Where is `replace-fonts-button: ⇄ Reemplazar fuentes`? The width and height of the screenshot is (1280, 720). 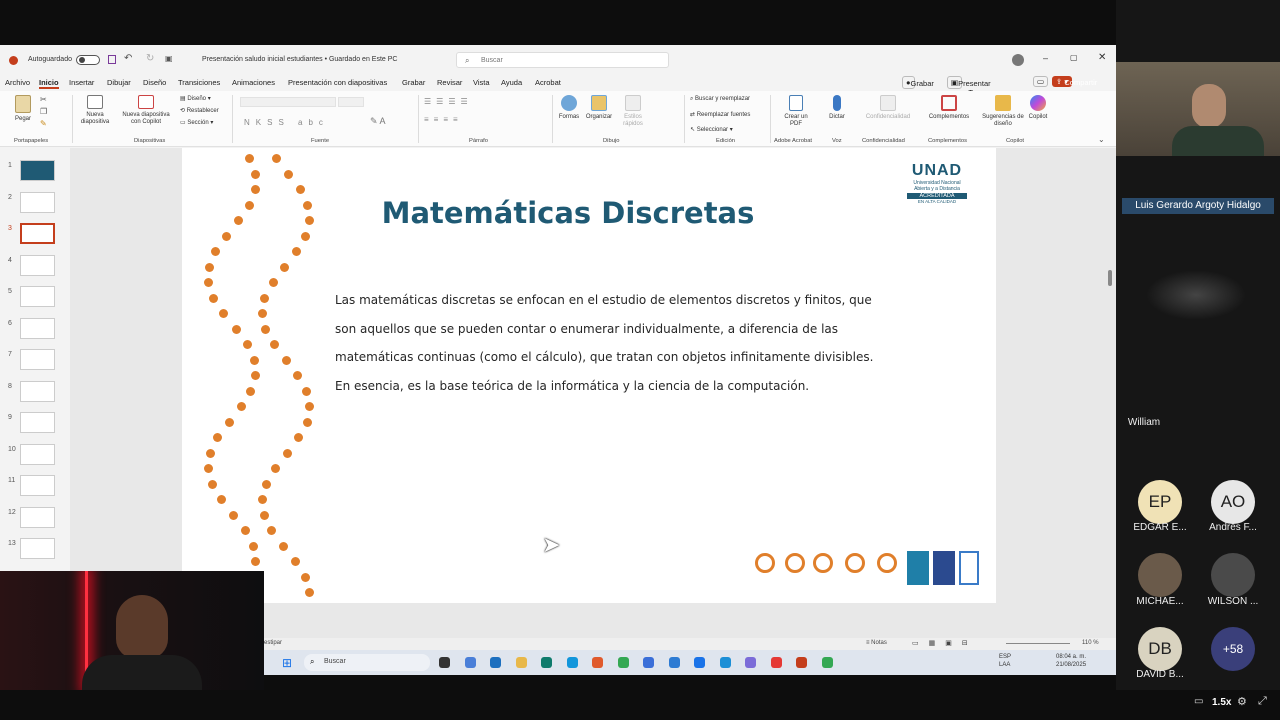
replace-fonts-button: ⇄ Reemplazar fuentes is located at coordinates (720, 114).